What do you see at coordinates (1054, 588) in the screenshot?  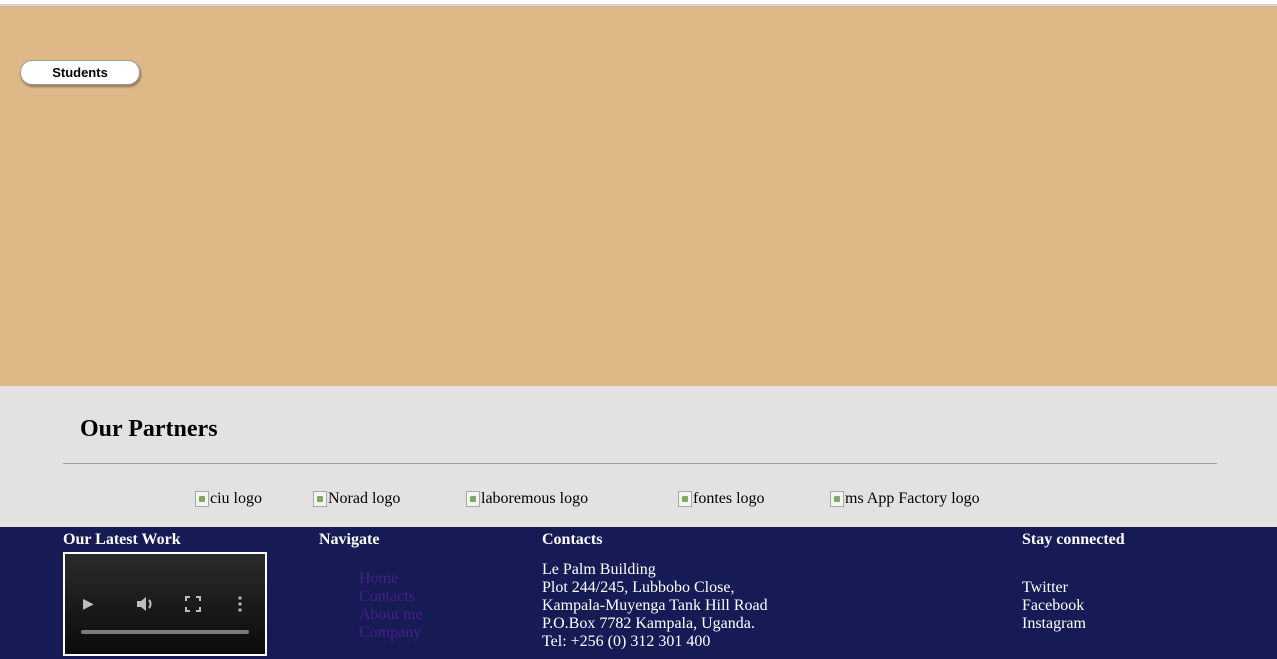 I see `social-link-twitter: Twitter` at bounding box center [1054, 588].